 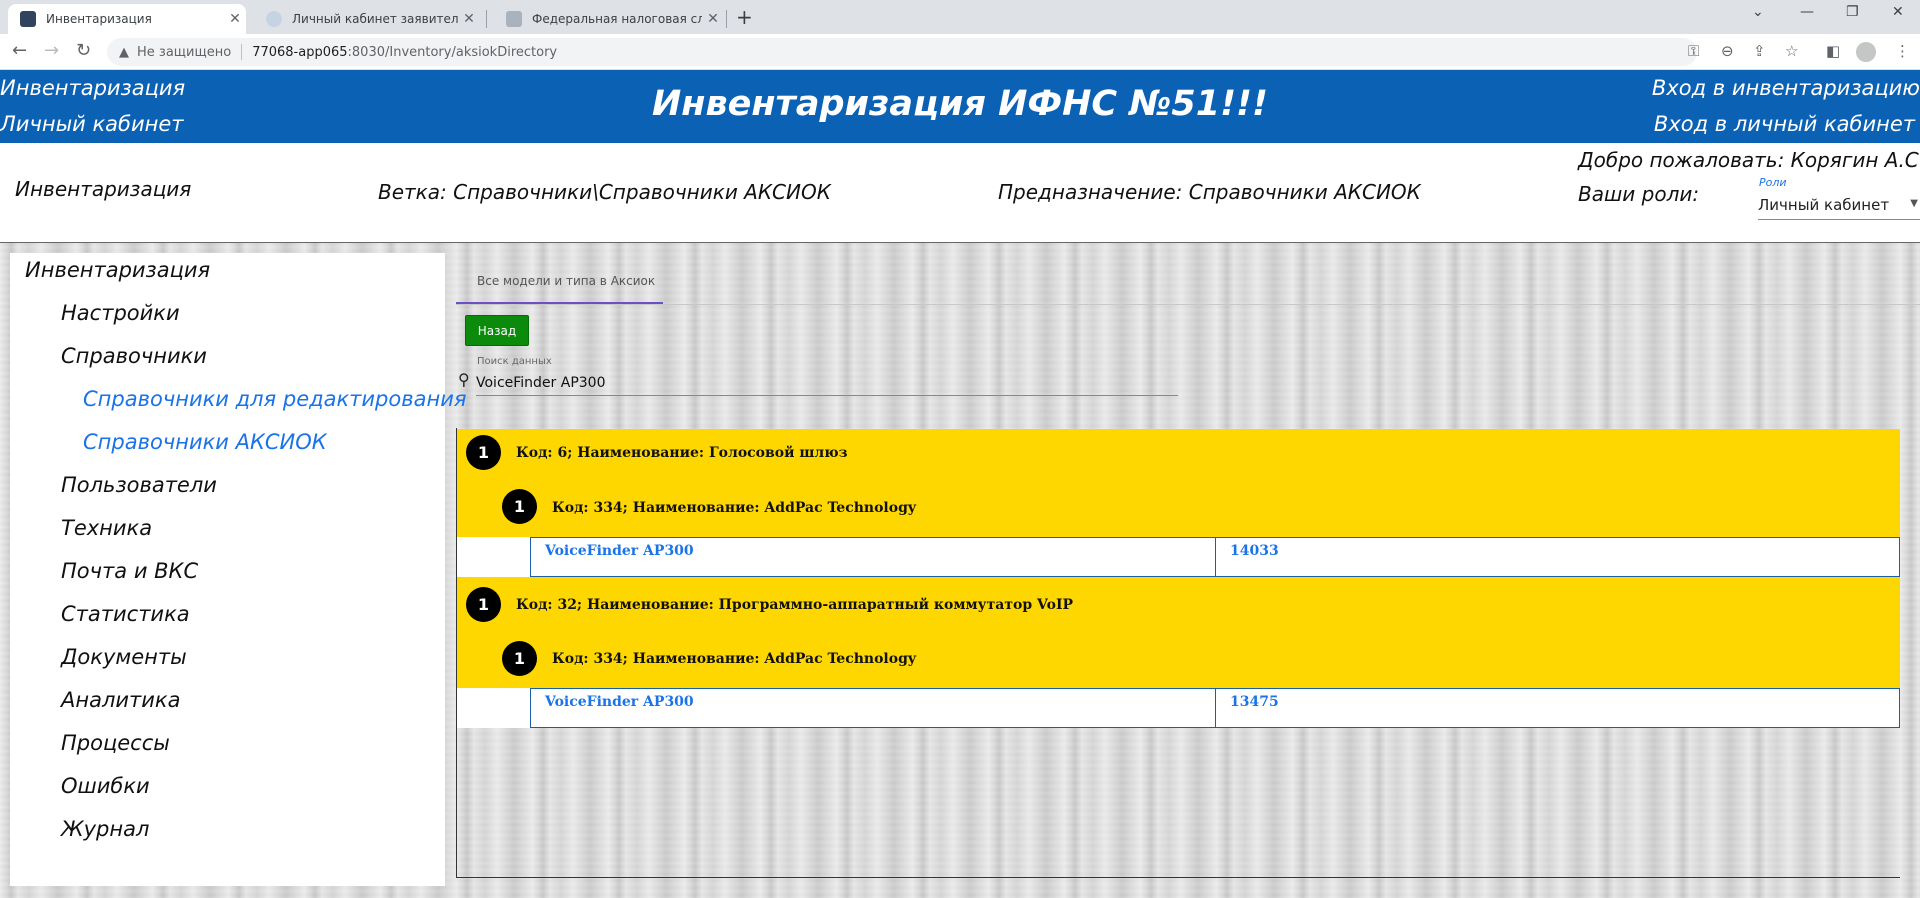 I want to click on restore-icon: ❐, so click(x=1852, y=12).